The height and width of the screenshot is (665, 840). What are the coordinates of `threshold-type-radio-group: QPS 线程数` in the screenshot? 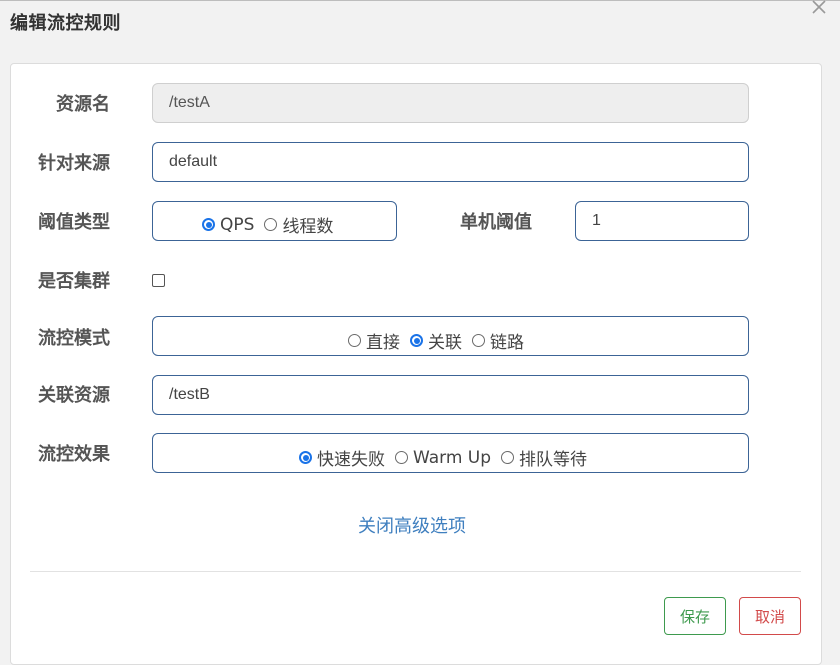 It's located at (267, 224).